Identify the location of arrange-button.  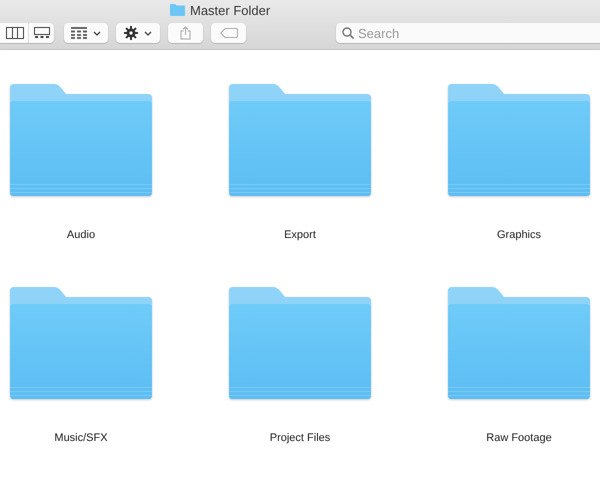
(86, 33).